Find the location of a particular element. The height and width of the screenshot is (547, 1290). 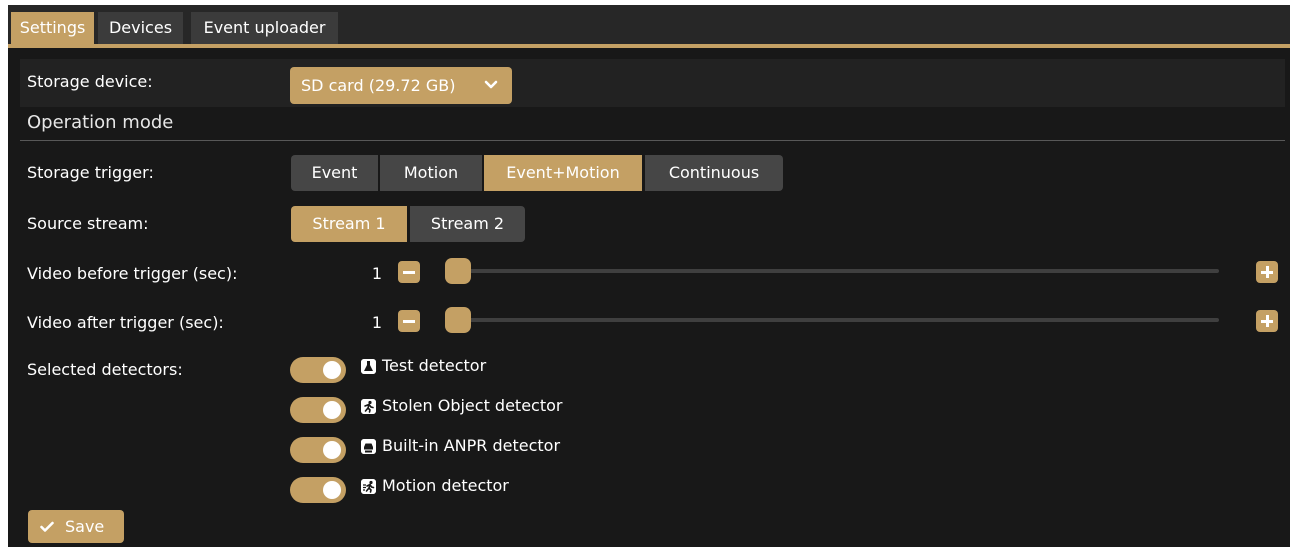

storage-device-value: SD card (29.72 GB) is located at coordinates (378, 85).